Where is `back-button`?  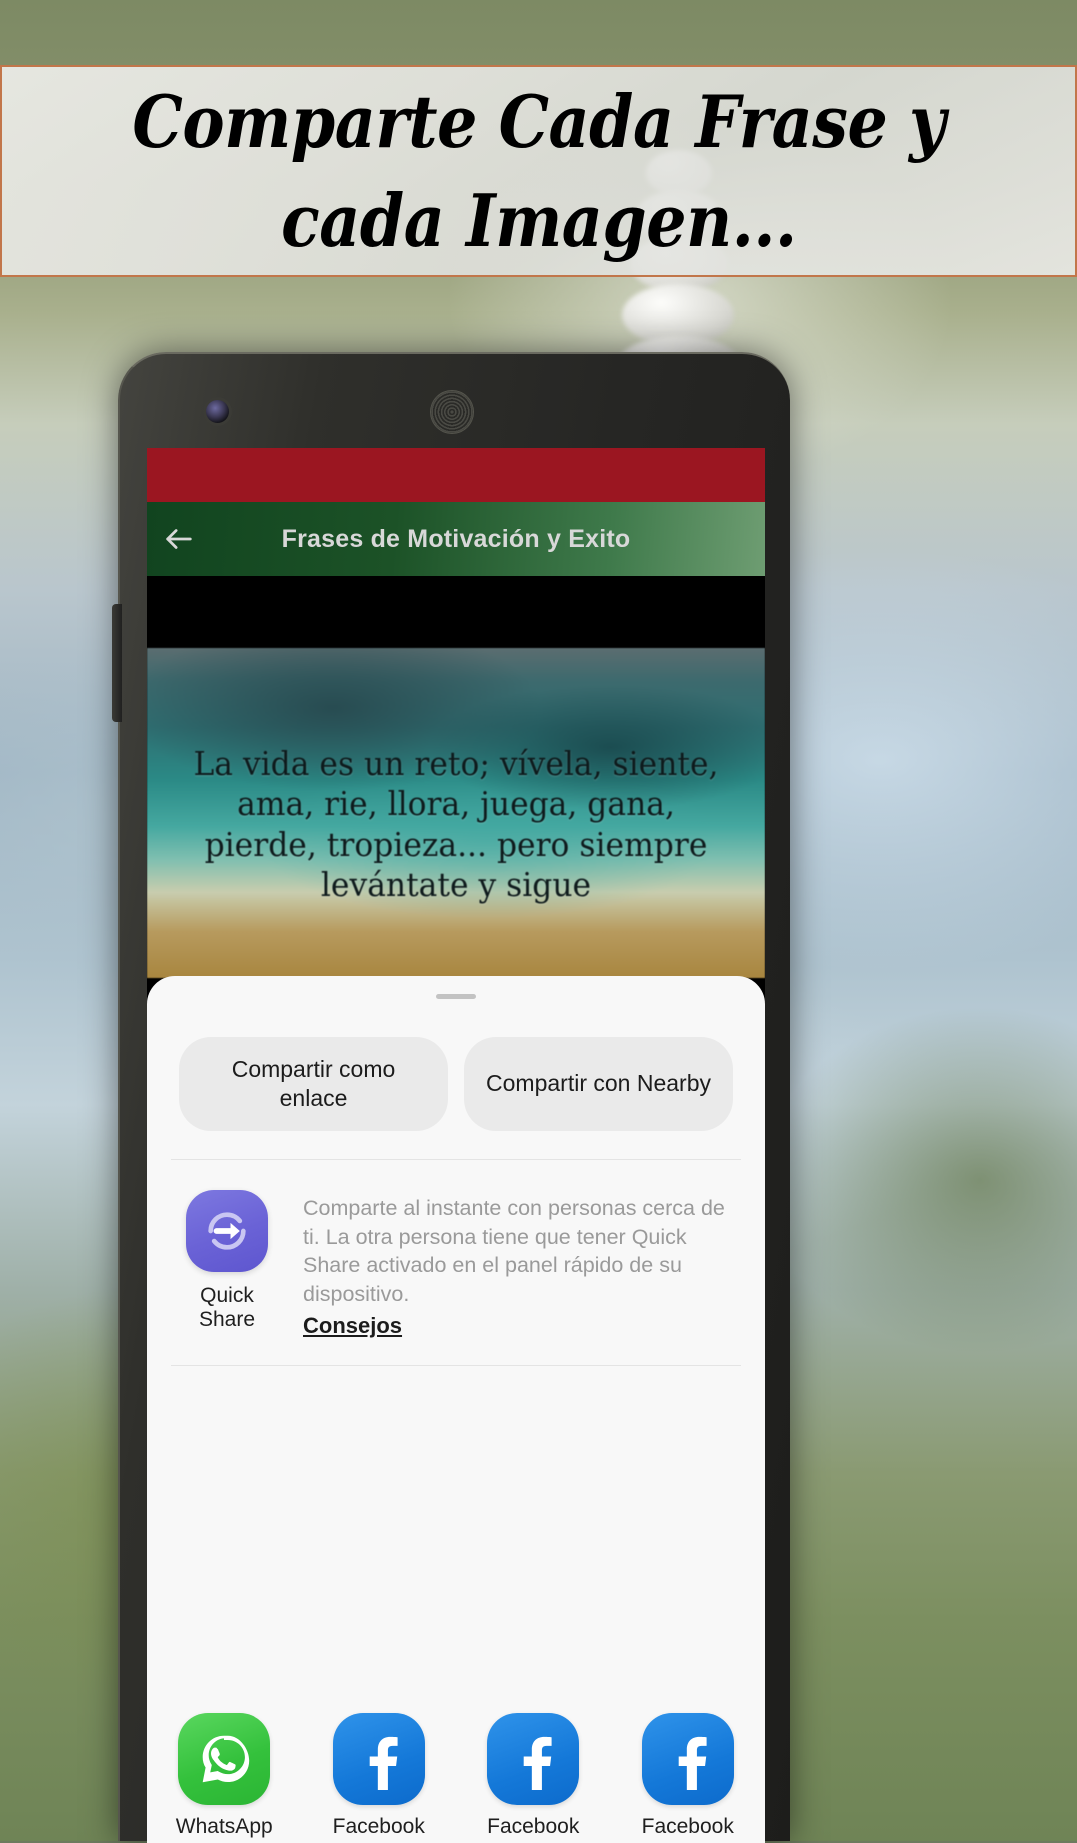
back-button is located at coordinates (179, 539).